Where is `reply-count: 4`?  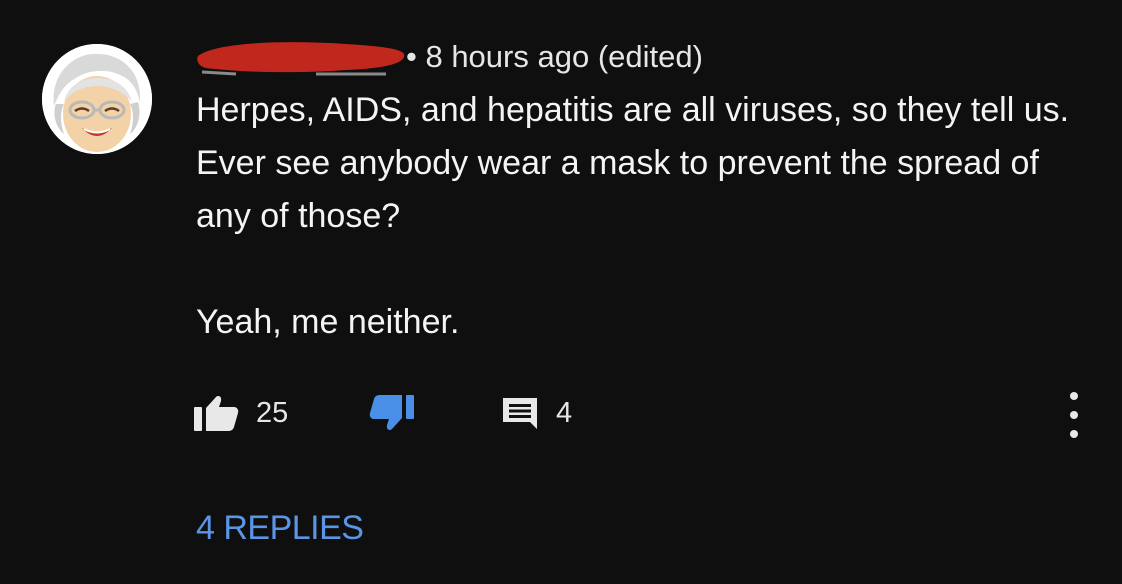 reply-count: 4 is located at coordinates (564, 412).